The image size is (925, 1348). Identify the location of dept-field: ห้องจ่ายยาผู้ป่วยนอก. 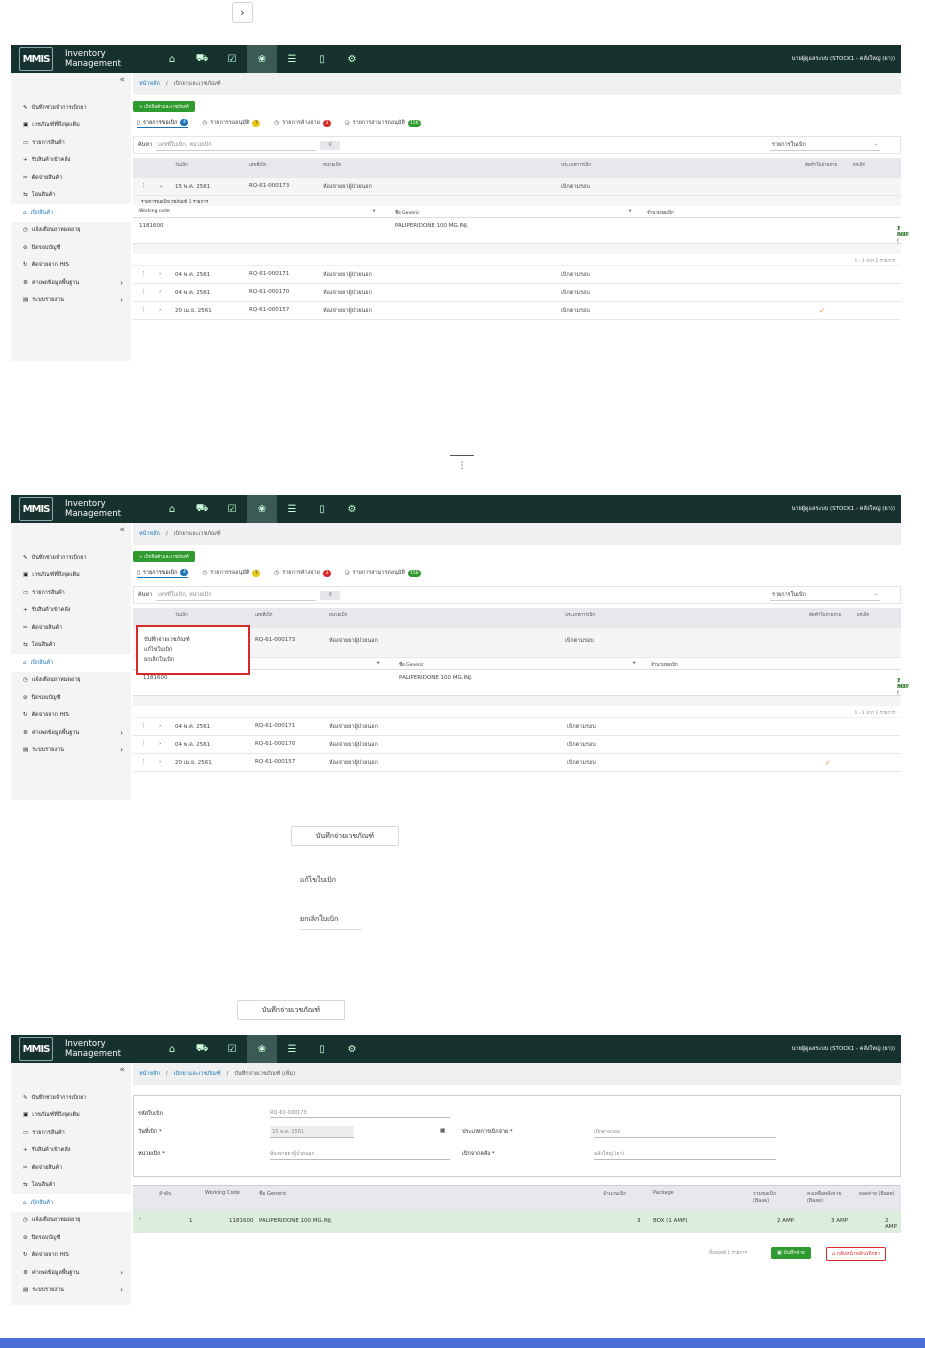
(360, 1155).